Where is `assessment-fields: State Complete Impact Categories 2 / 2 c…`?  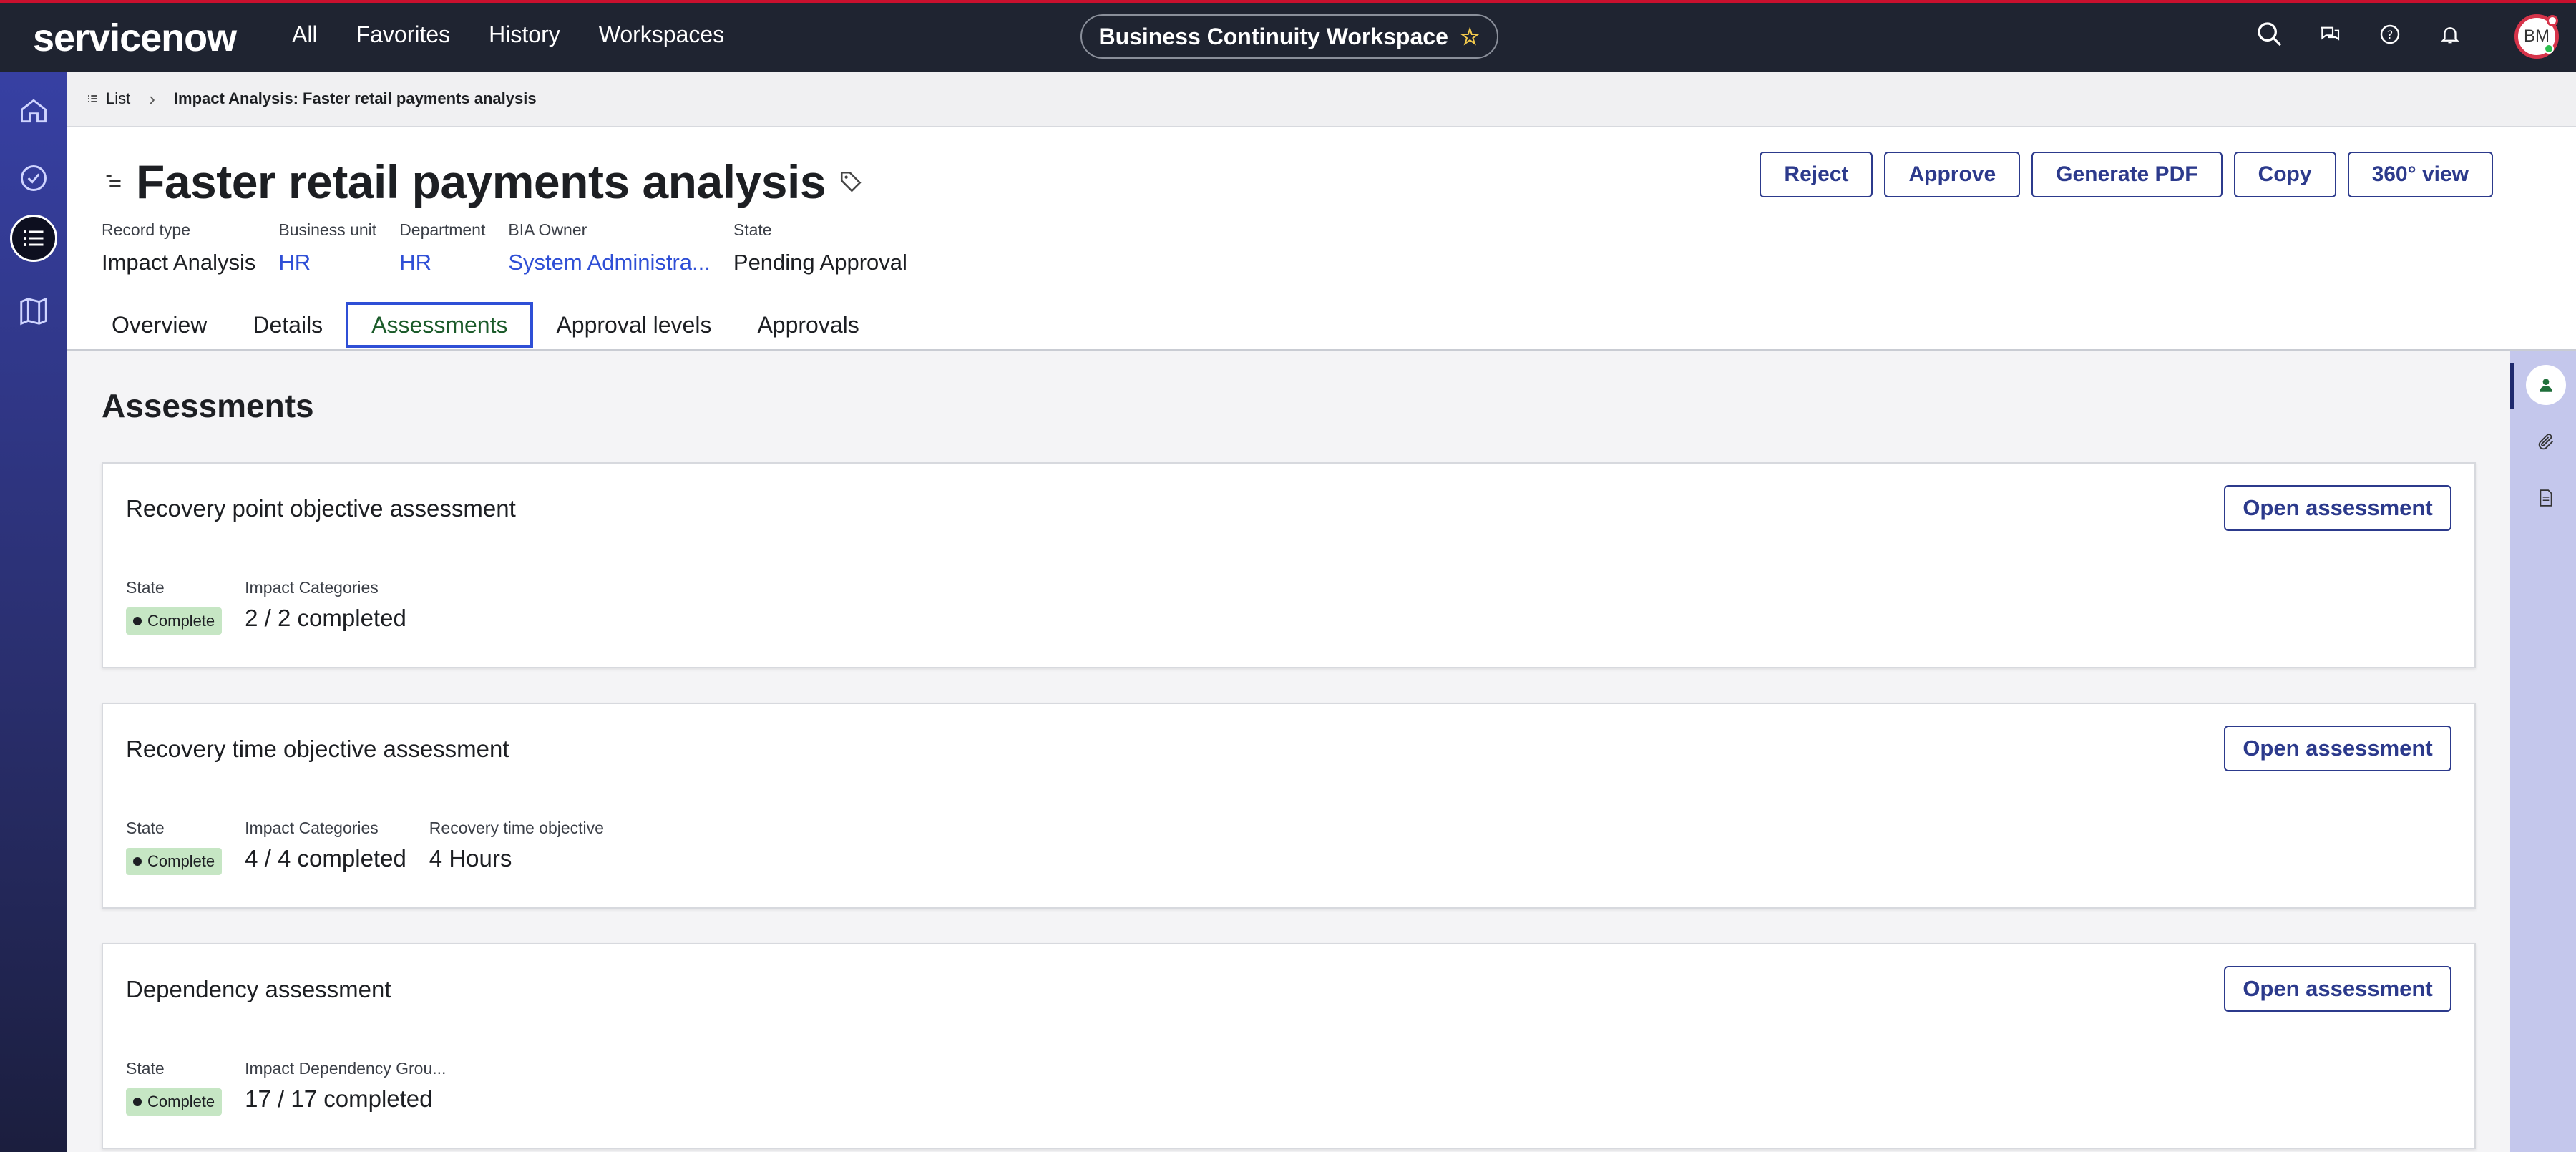 assessment-fields: State Complete Impact Categories 2 / 2 c… is located at coordinates (266, 606).